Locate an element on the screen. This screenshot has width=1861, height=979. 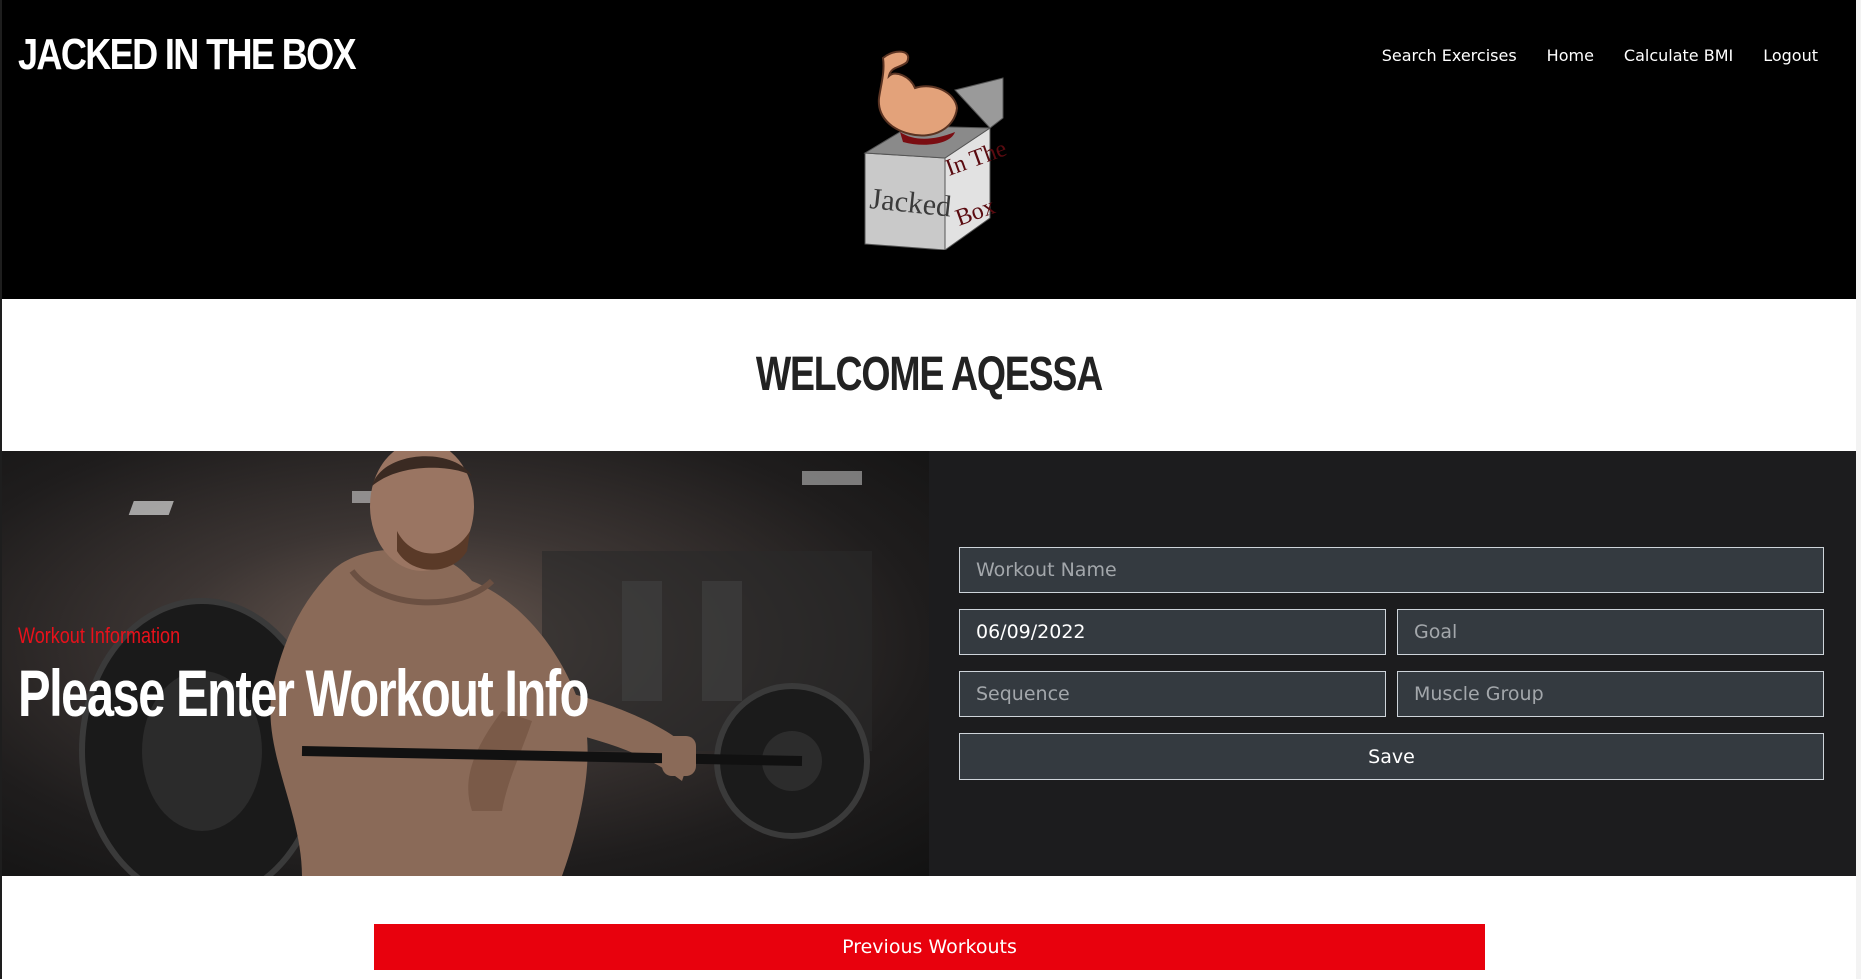
muscle-group-field is located at coordinates (1610, 694).